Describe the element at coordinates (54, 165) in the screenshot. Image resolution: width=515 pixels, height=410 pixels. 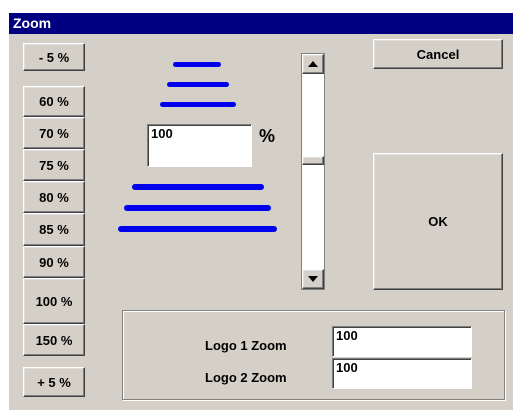
I see `zoom-75-button: 75 %` at that location.